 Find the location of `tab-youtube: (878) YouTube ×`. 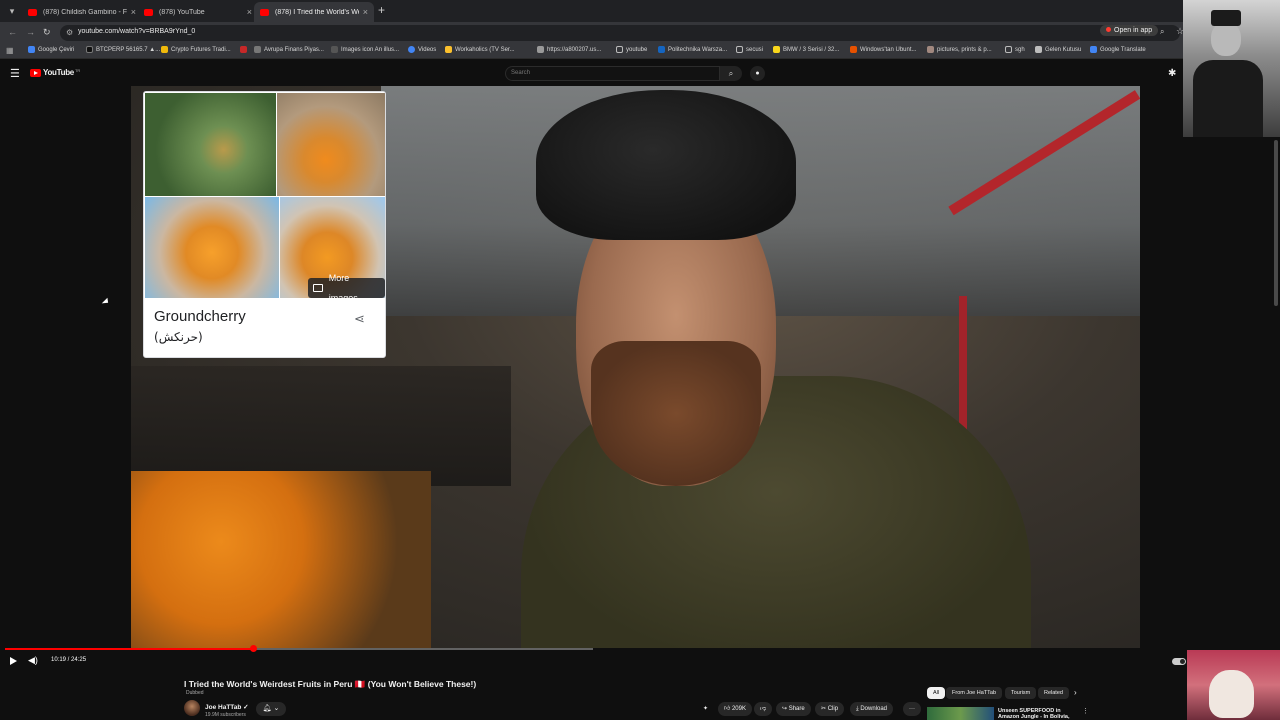

tab-youtube: (878) YouTube × is located at coordinates (198, 12).